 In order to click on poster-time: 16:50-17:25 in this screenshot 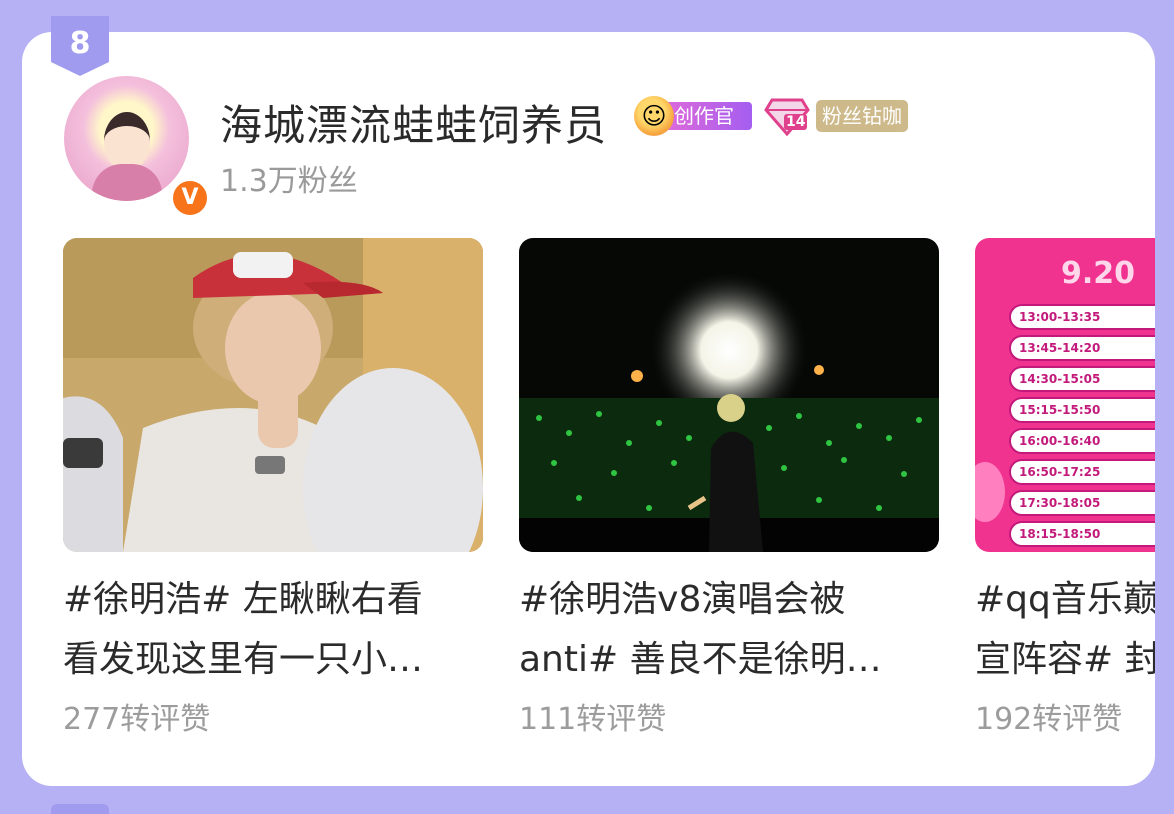, I will do `click(1060, 472)`.